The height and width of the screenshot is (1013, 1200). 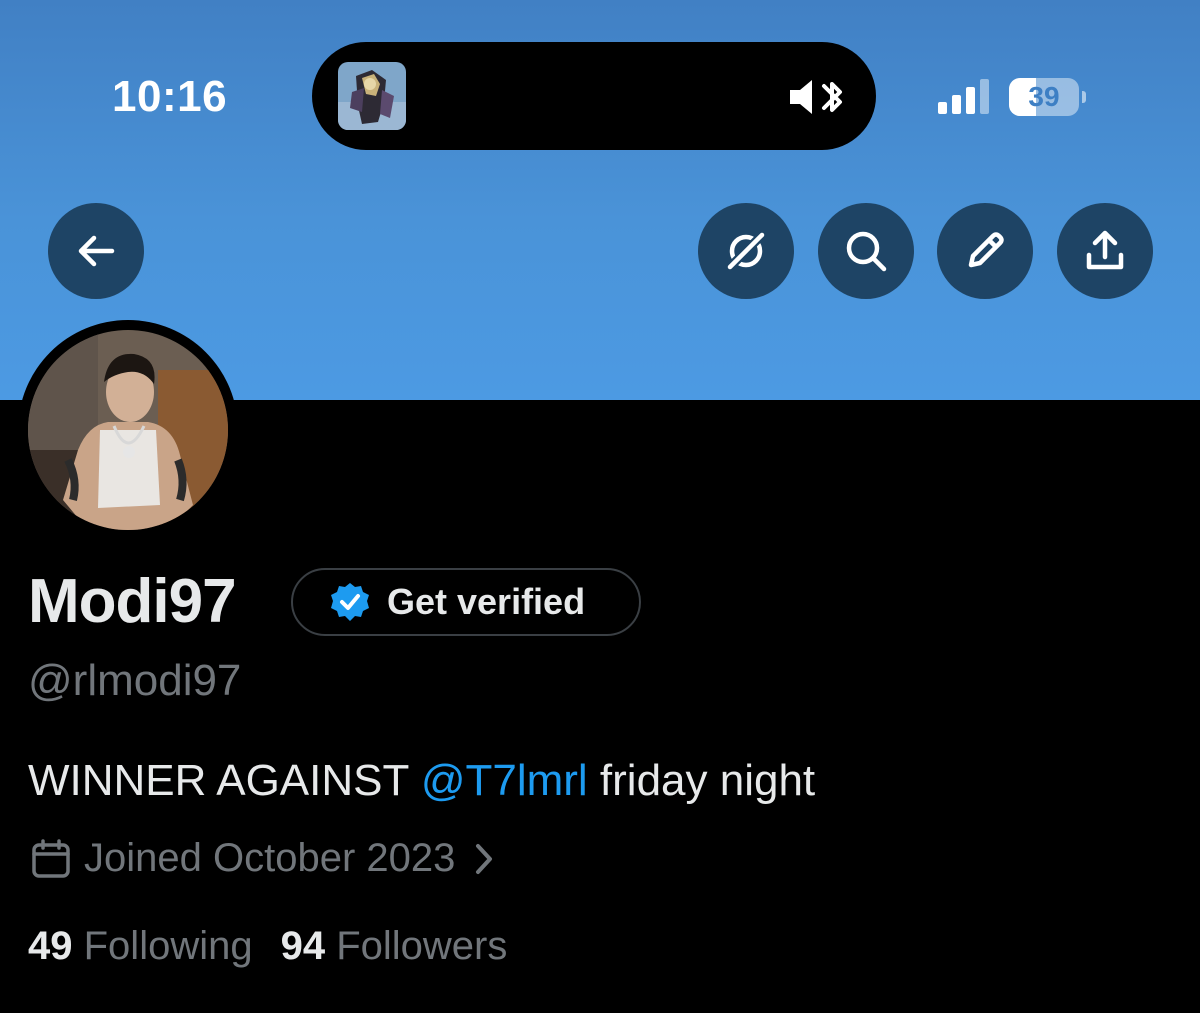 I want to click on followers-count: 94, so click(x=303, y=946).